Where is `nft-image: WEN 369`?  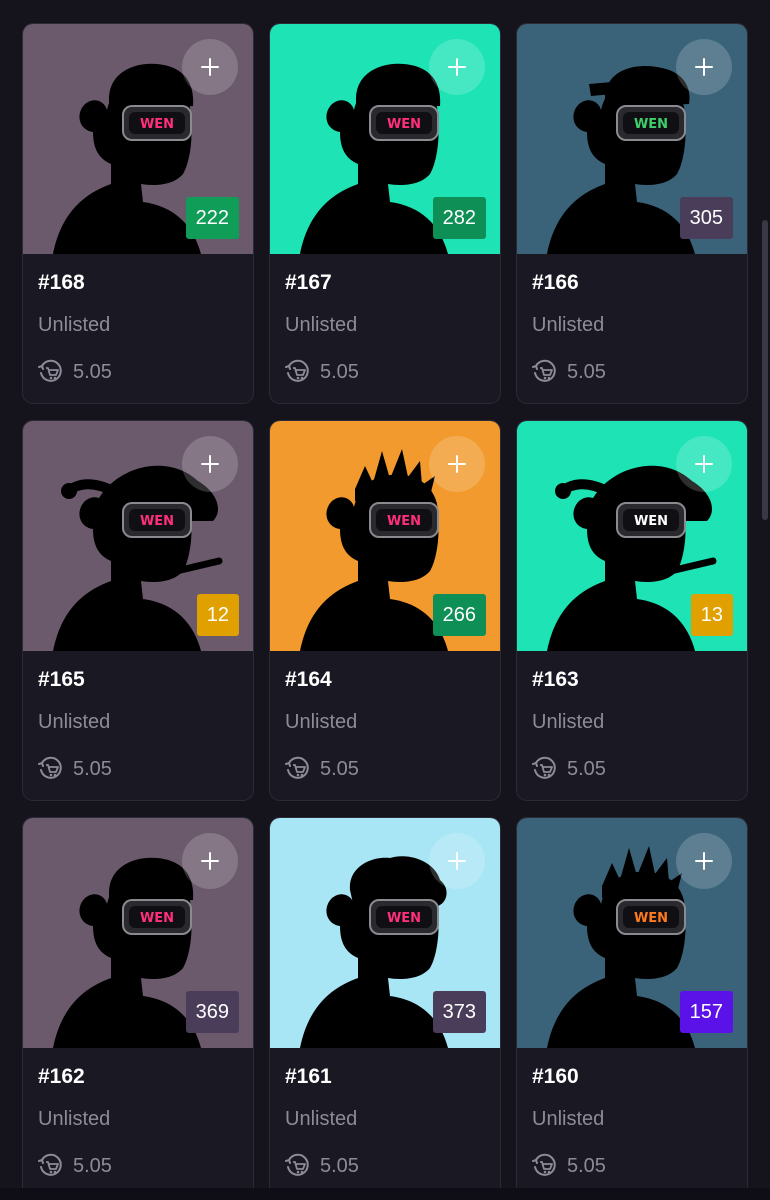 nft-image: WEN 369 is located at coordinates (138, 933).